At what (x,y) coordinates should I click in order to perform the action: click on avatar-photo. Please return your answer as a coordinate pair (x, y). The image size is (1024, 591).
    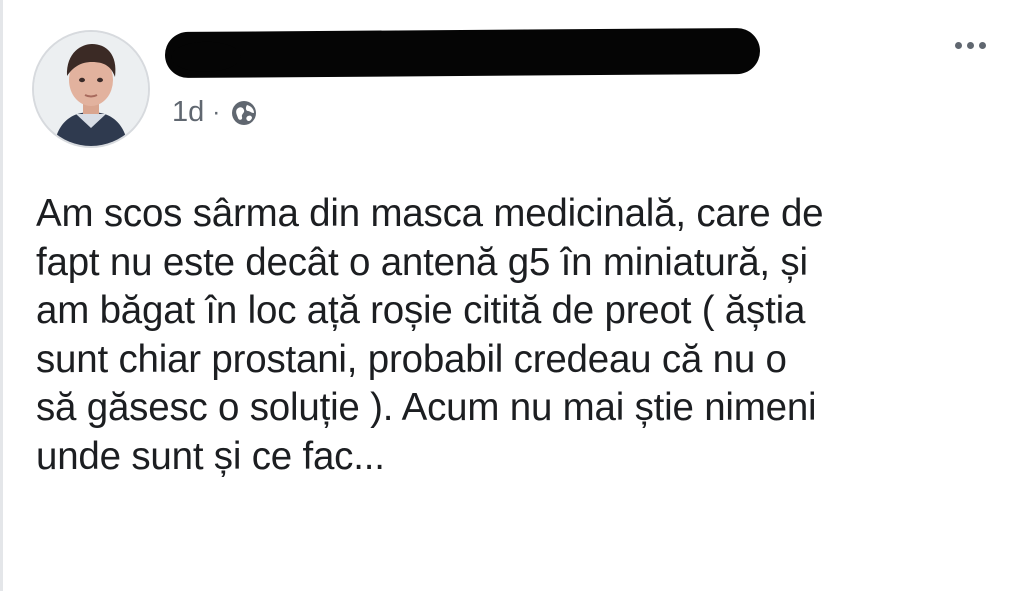
    Looking at the image, I should click on (91, 89).